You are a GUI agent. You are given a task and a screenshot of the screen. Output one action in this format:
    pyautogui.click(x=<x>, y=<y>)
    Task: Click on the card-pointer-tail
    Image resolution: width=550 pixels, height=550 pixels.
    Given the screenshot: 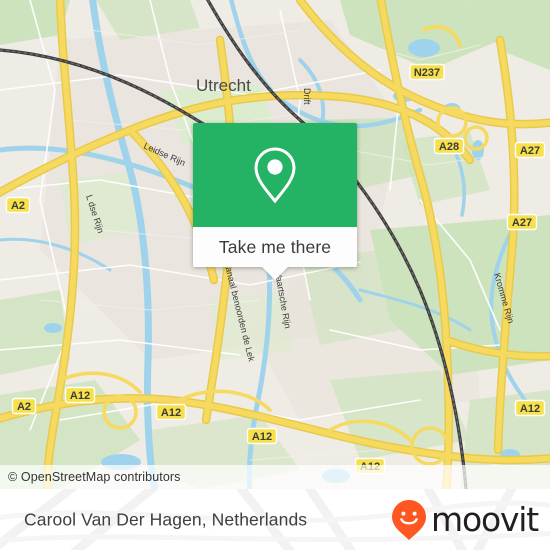 What is the action you would take?
    pyautogui.click(x=275, y=273)
    